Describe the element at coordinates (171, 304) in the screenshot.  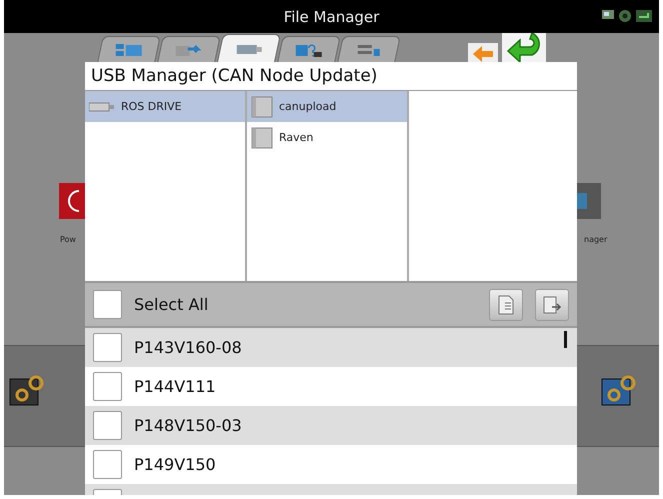
I see `select-all-label: Select All` at that location.